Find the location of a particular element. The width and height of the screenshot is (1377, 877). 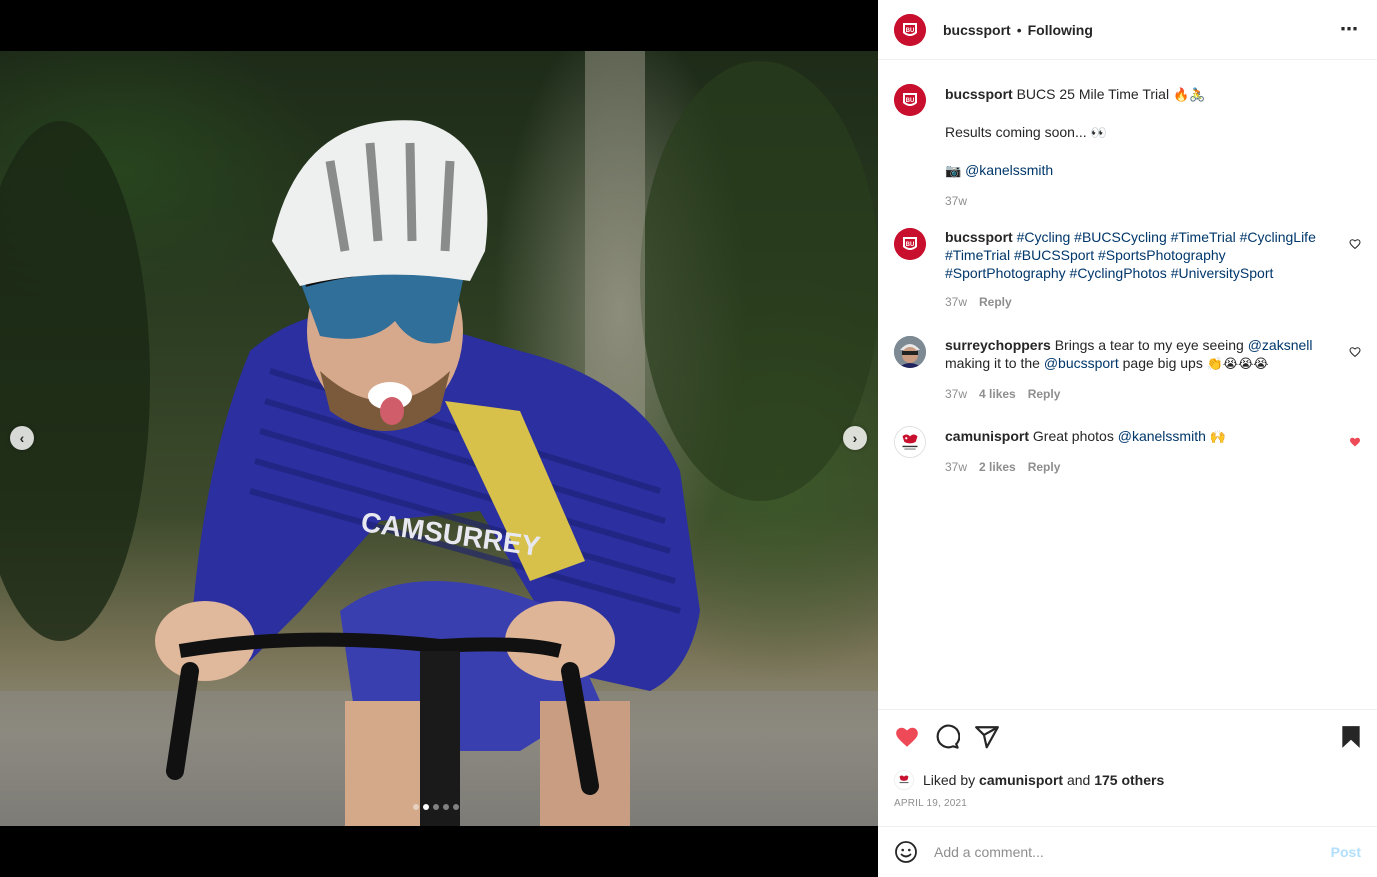

comment-username: camunisport is located at coordinates (987, 436).